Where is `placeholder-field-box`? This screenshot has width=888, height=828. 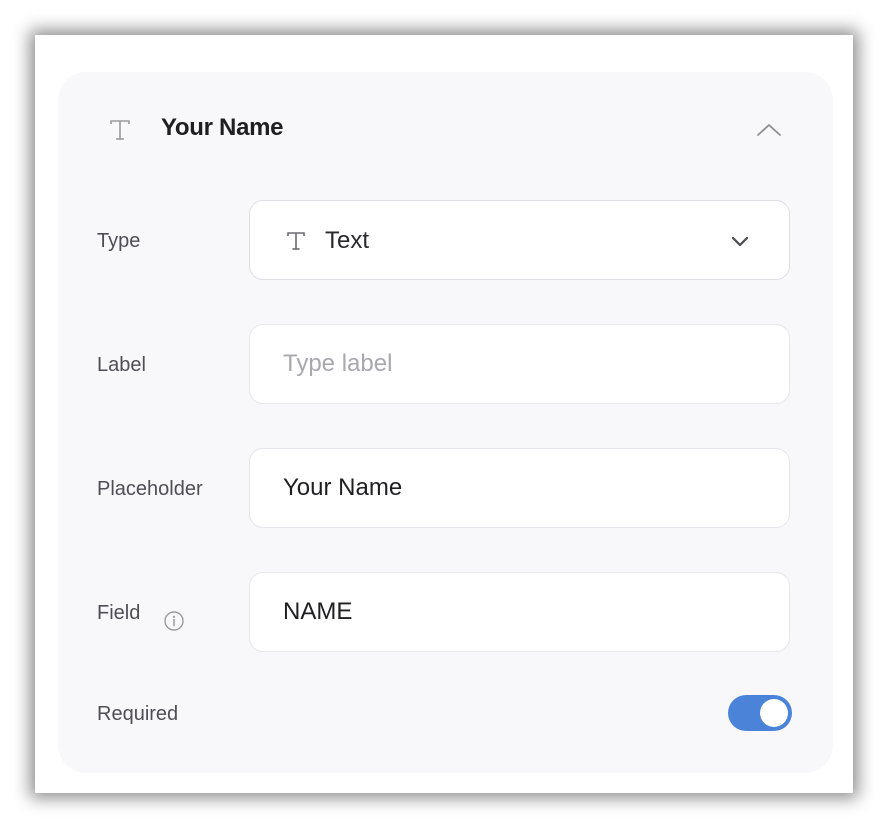
placeholder-field-box is located at coordinates (519, 488).